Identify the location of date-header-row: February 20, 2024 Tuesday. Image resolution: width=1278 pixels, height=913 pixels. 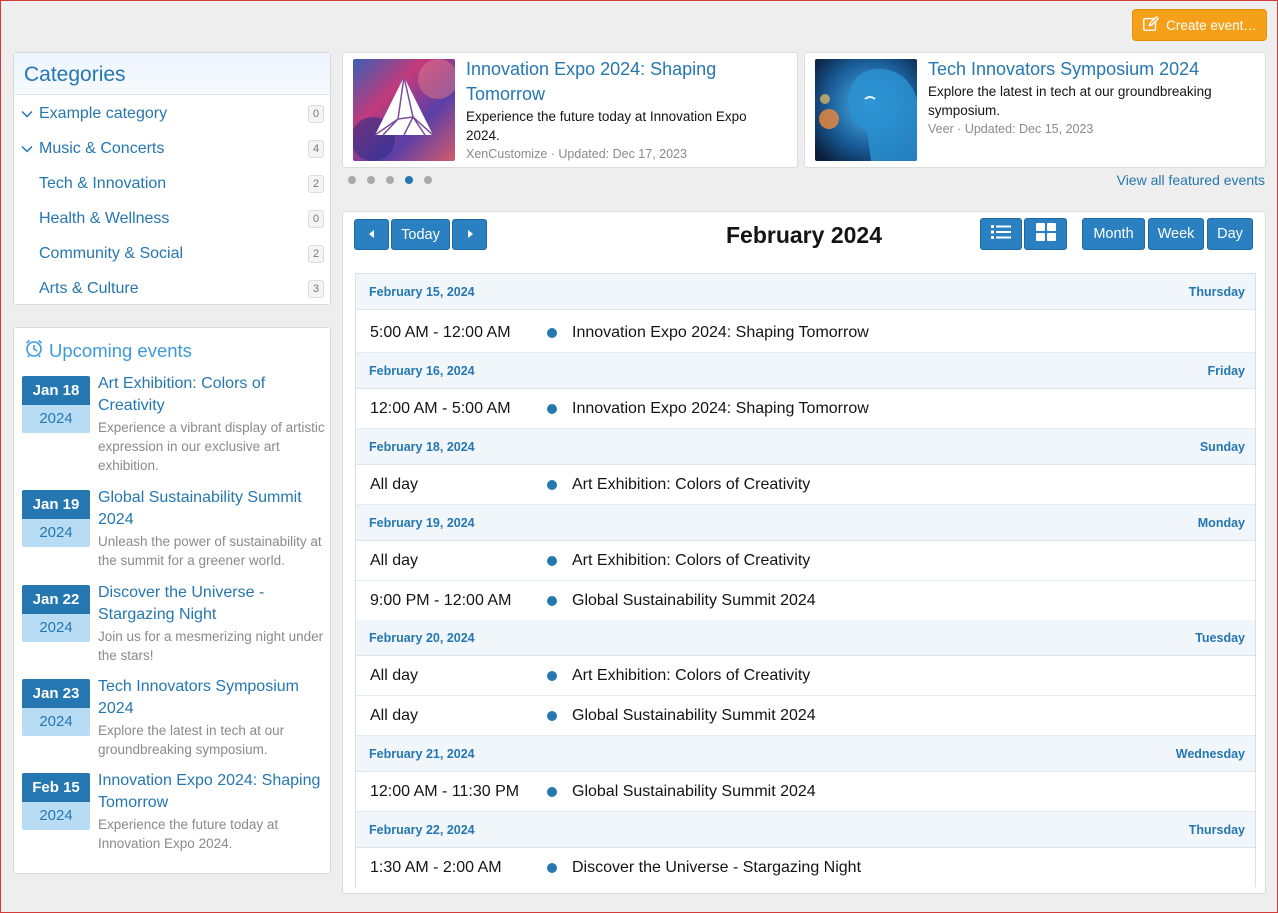
(805, 638).